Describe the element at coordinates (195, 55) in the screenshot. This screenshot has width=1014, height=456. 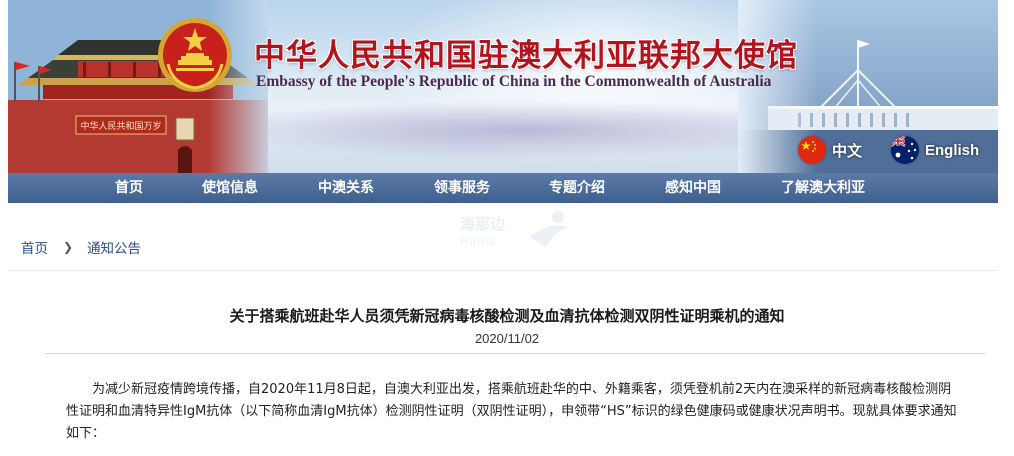
I see `national-emblem-icon` at that location.